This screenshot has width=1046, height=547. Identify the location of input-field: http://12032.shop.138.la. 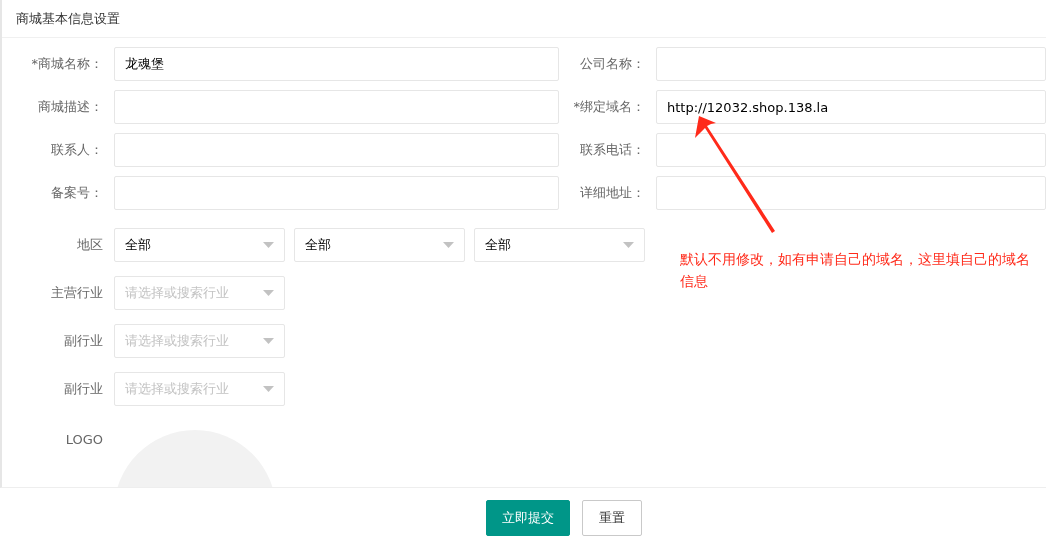
(851, 107).